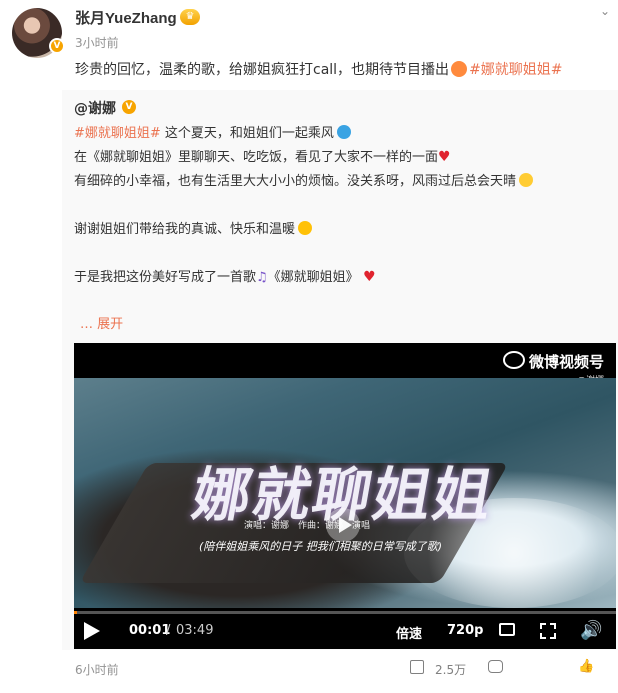 The width and height of the screenshot is (618, 693). What do you see at coordinates (409, 632) in the screenshot?
I see `speed-button: 倍速` at bounding box center [409, 632].